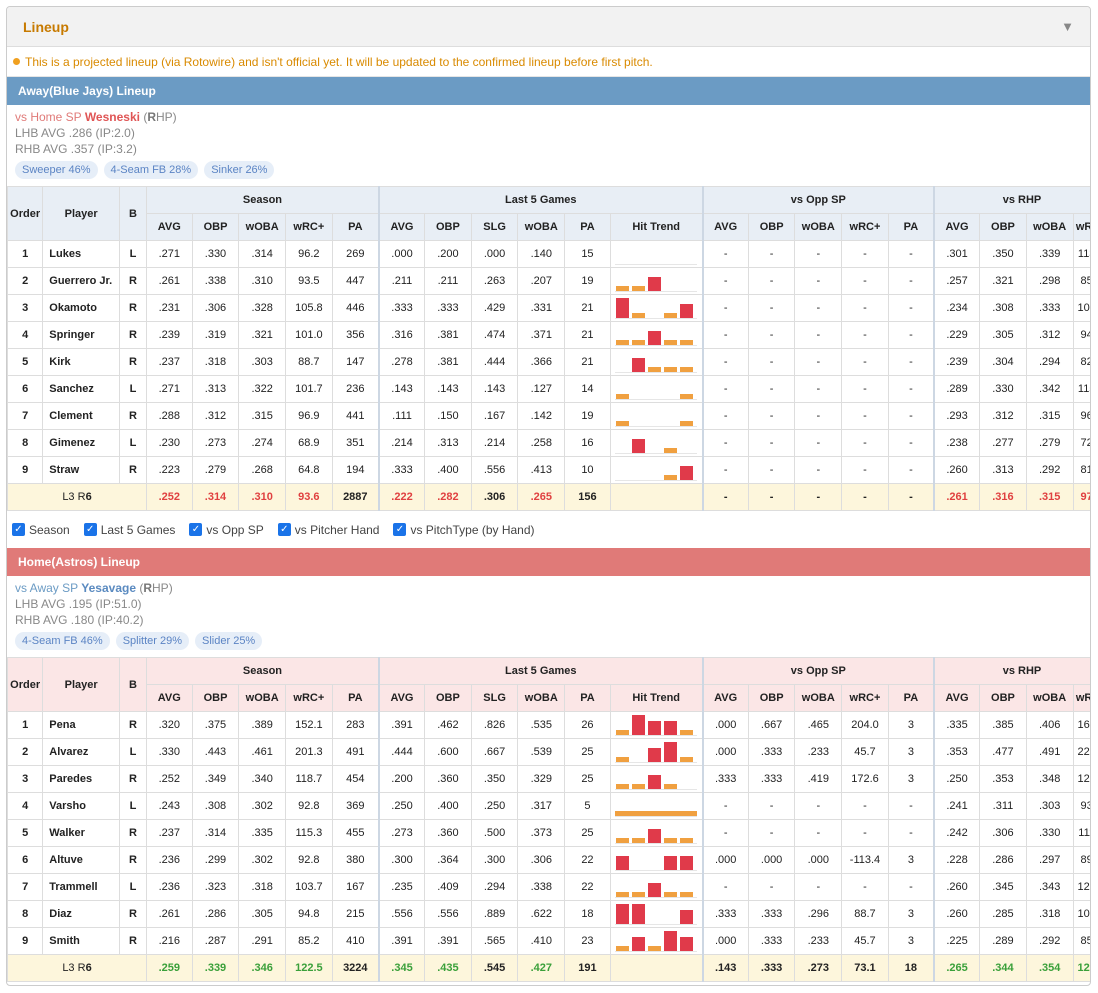  I want to click on home-header-season-obp: OBP, so click(215, 698).